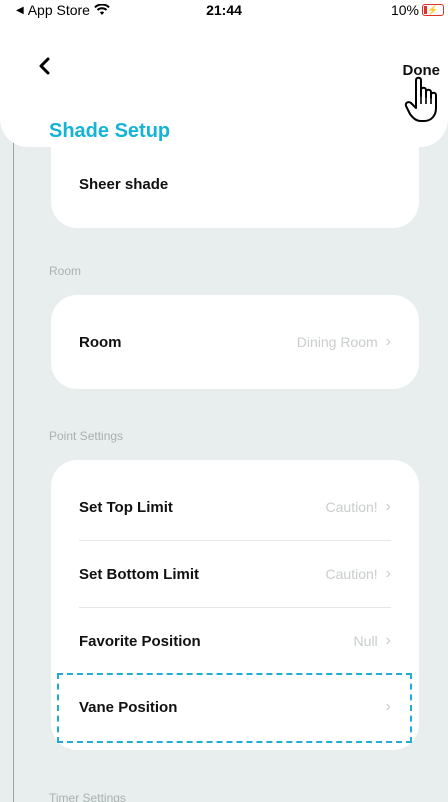  Describe the element at coordinates (420, 99) in the screenshot. I see `hand-pointer-icon` at that location.